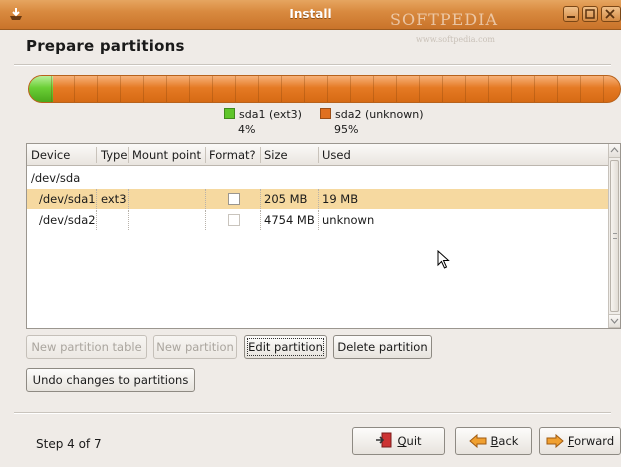 The width and height of the screenshot is (621, 467). What do you see at coordinates (414, 441) in the screenshot?
I see `quit-label: uit` at bounding box center [414, 441].